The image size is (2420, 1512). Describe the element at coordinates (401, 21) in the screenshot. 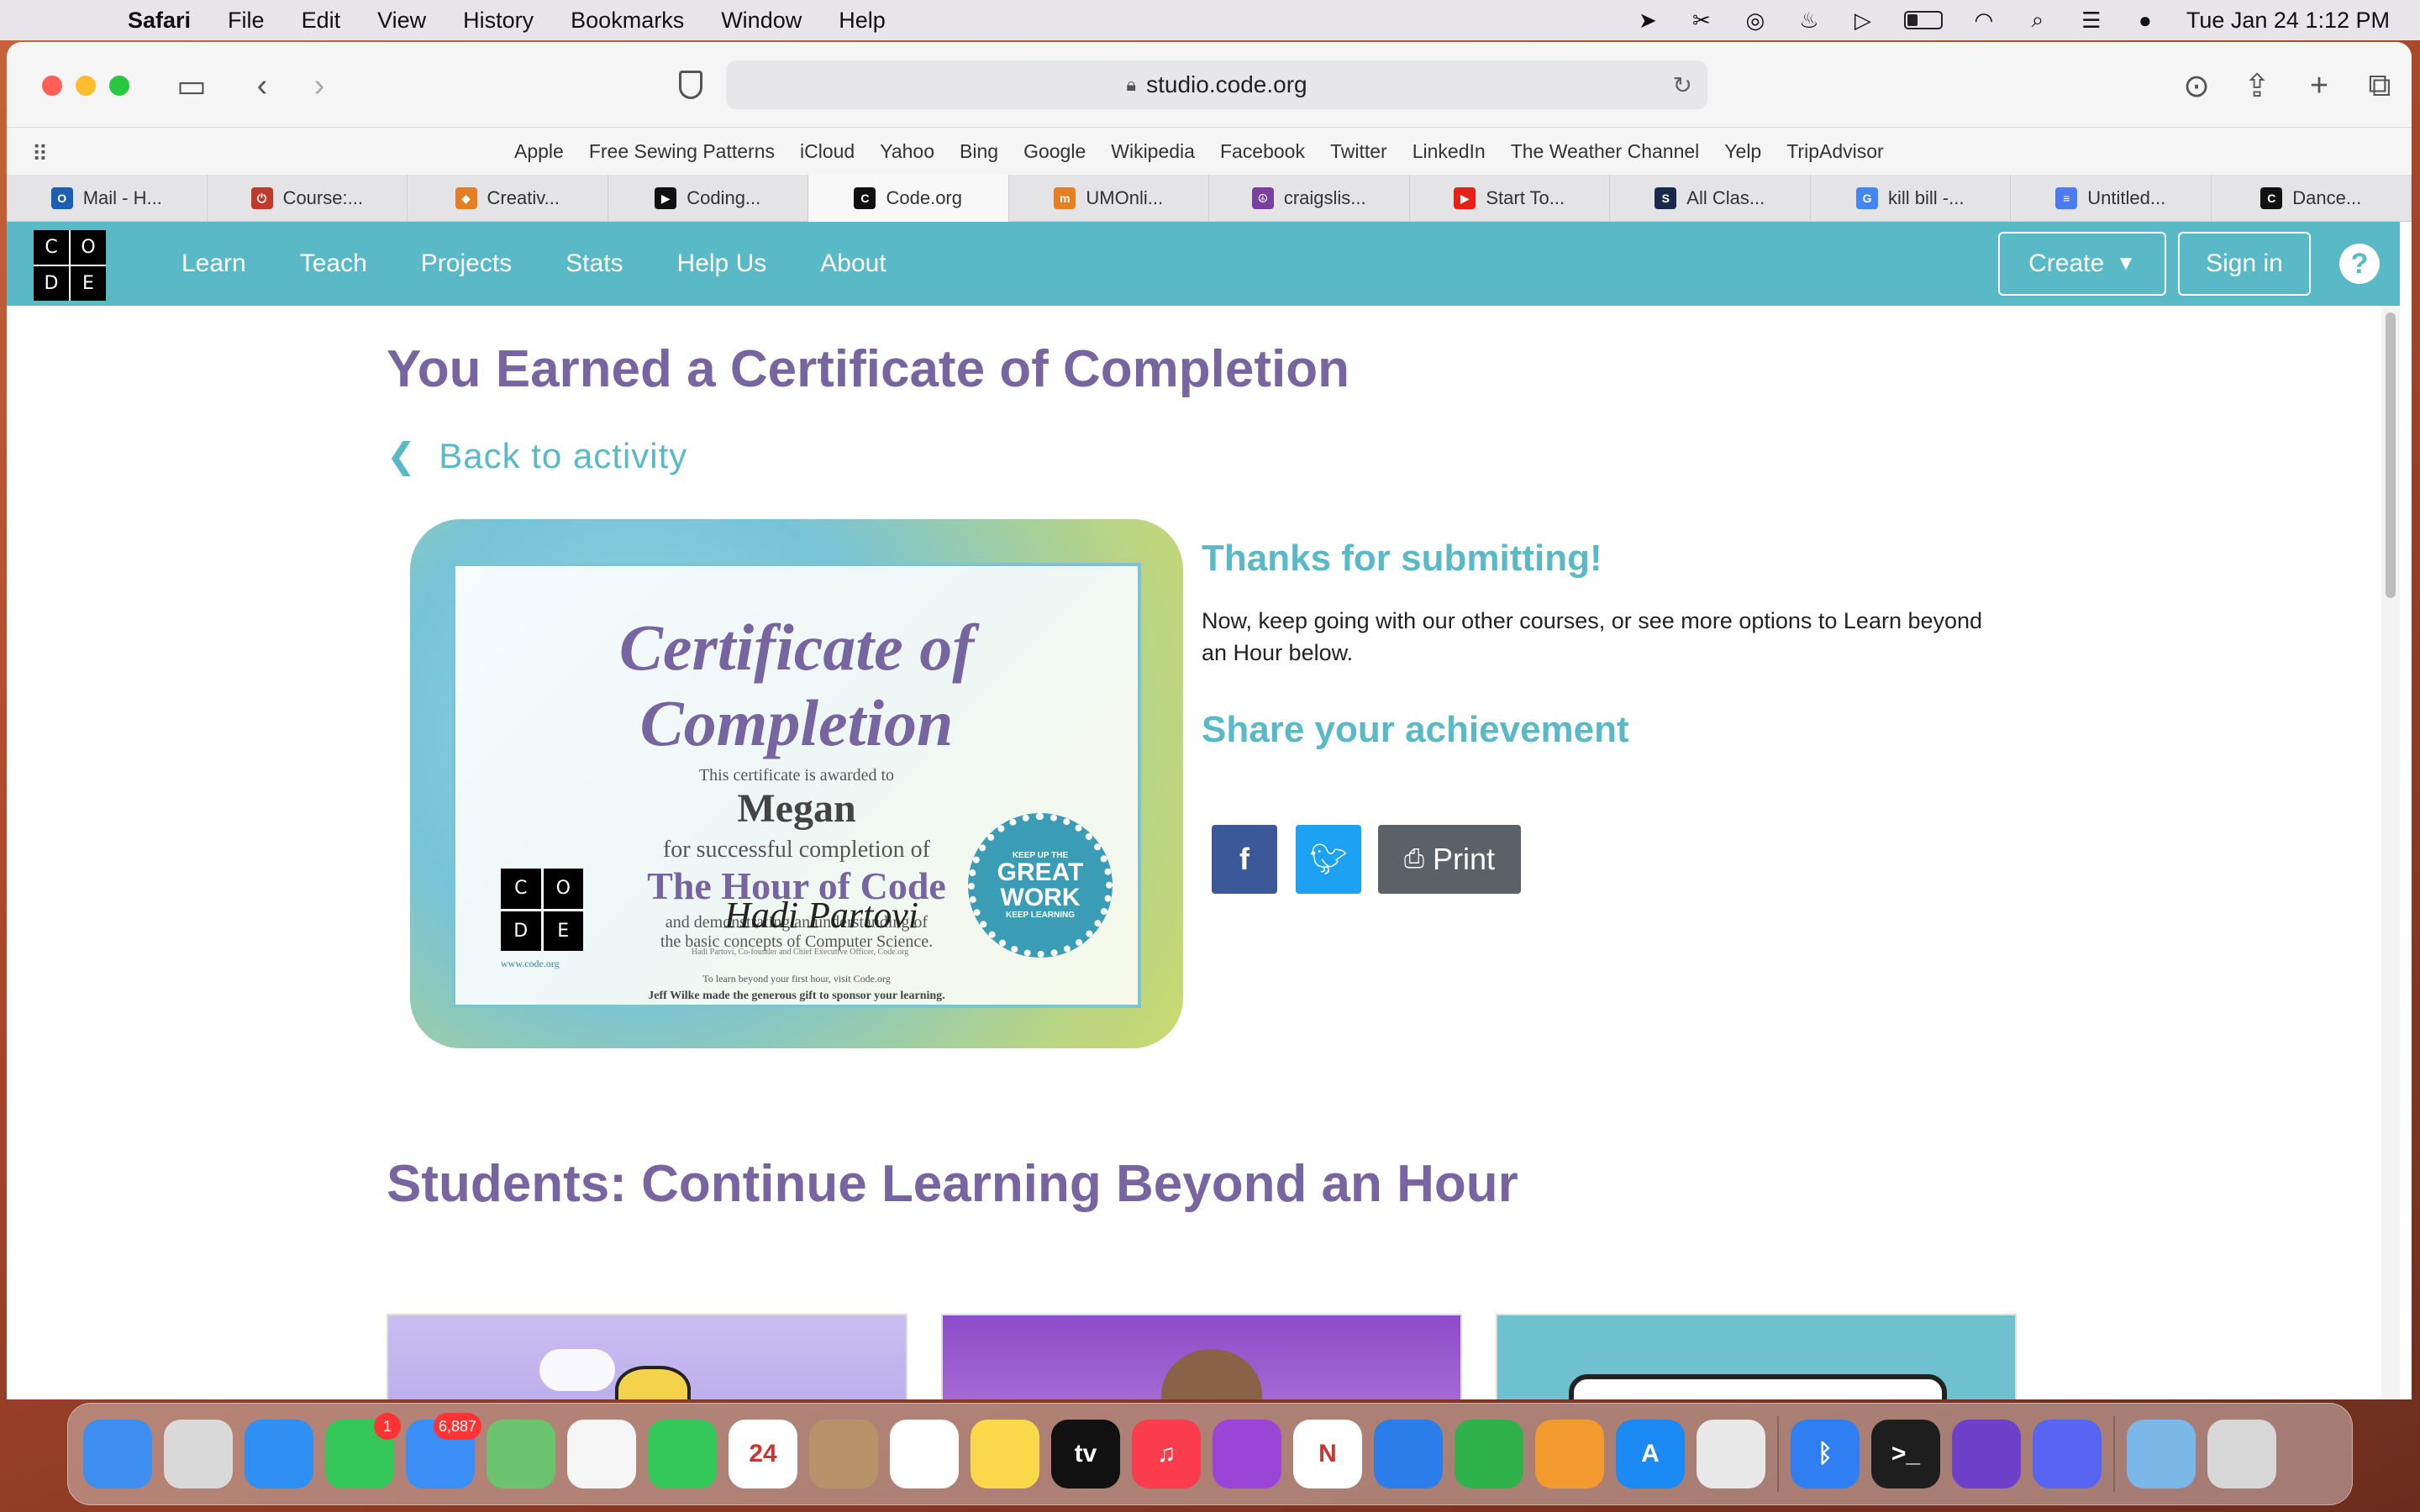

I see `menu-view: View` at that location.